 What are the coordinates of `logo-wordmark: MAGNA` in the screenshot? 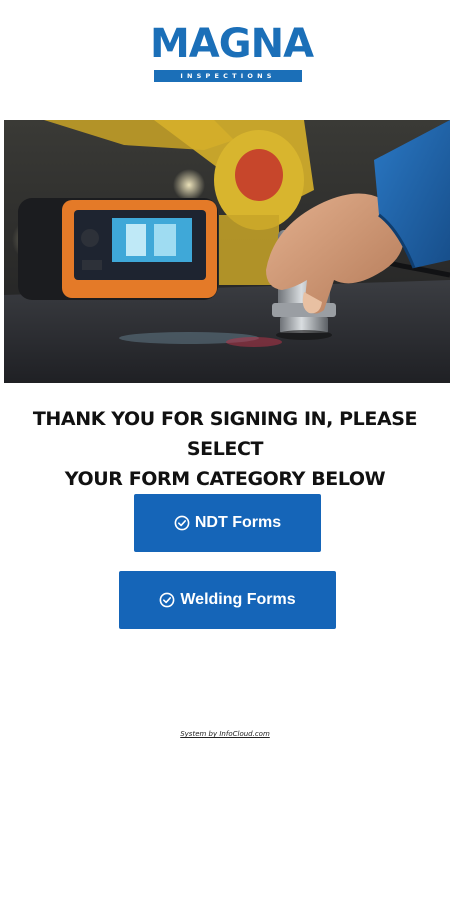 It's located at (232, 44).